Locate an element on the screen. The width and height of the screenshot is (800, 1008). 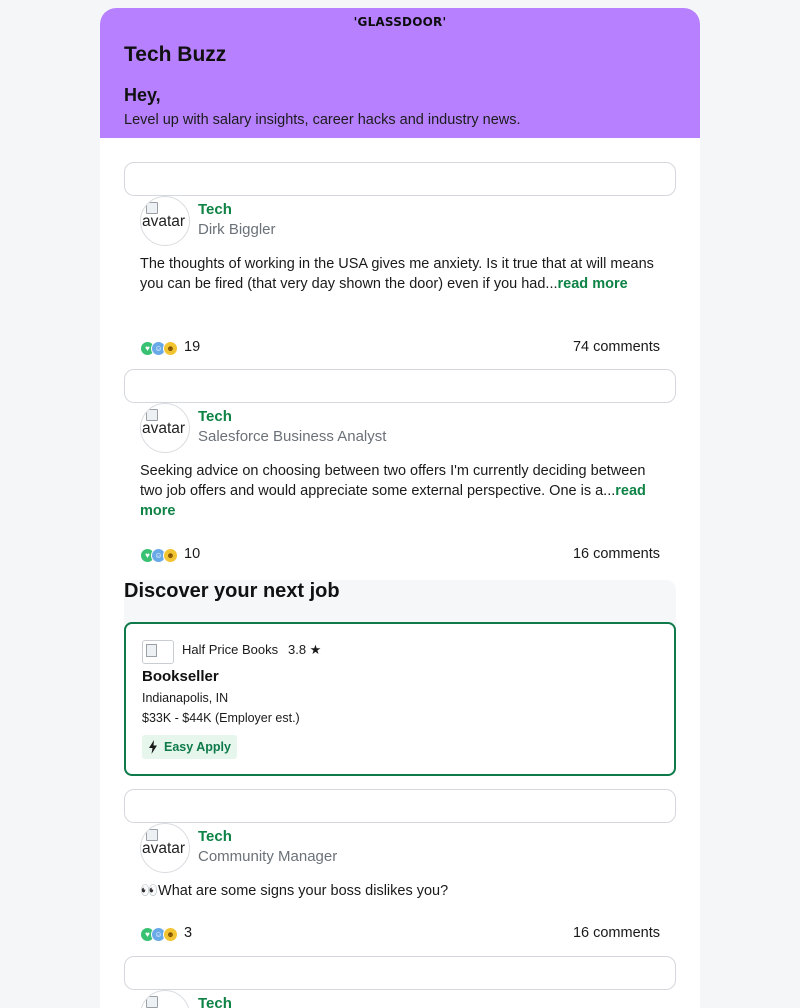
lightning-bolt-icon is located at coordinates (153, 747).